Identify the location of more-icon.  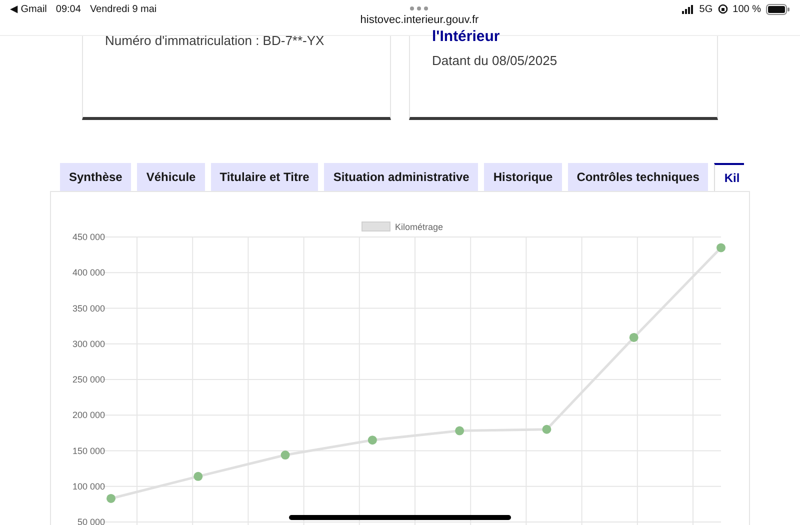
(419, 8).